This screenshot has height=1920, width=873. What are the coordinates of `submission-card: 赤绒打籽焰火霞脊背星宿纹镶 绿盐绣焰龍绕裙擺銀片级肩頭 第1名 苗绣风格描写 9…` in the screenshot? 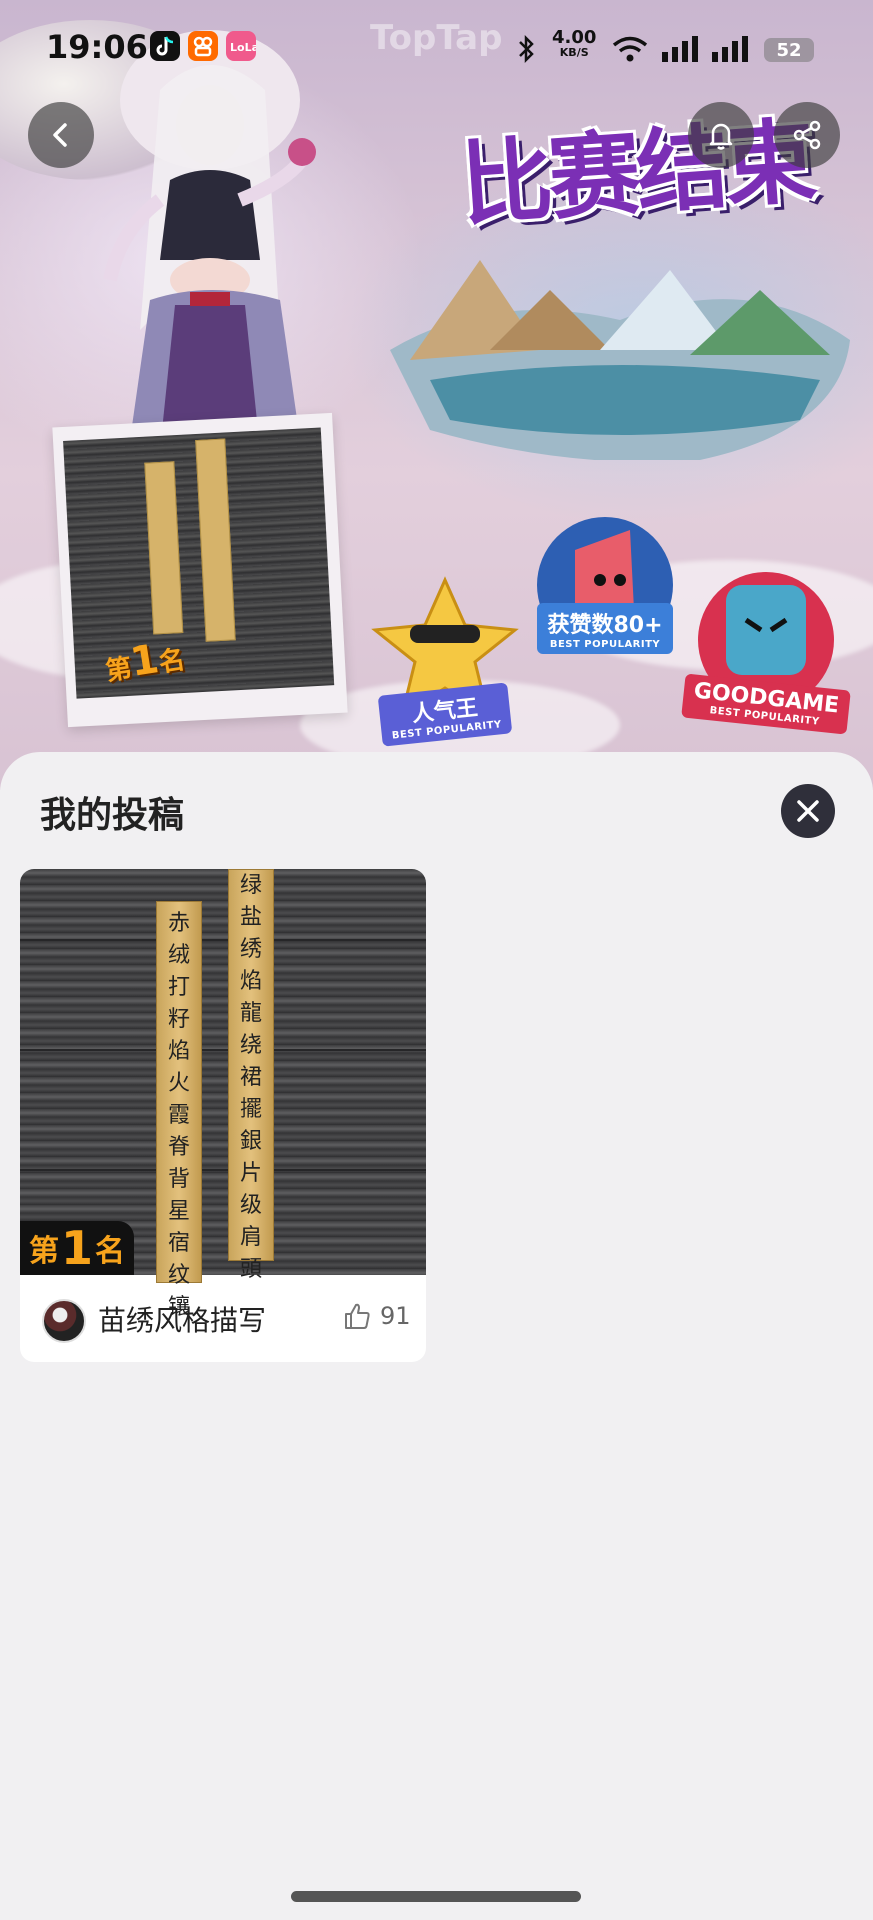 It's located at (223, 1115).